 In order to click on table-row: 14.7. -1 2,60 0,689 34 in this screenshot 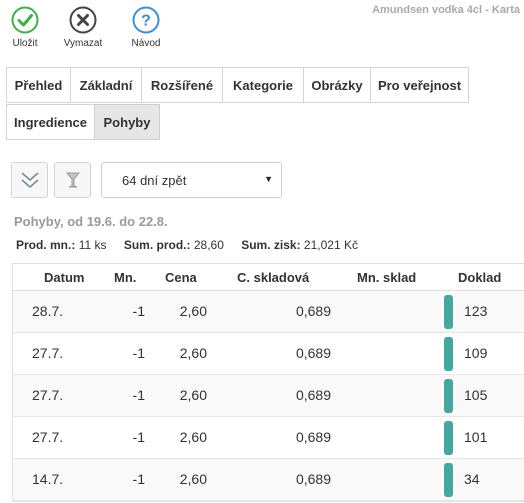, I will do `click(268, 480)`.